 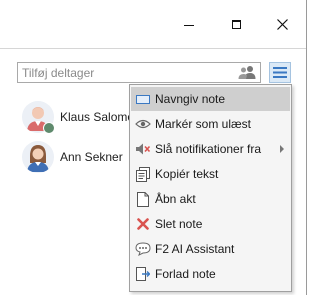 I want to click on menu-item-label: Slet note, so click(x=179, y=224).